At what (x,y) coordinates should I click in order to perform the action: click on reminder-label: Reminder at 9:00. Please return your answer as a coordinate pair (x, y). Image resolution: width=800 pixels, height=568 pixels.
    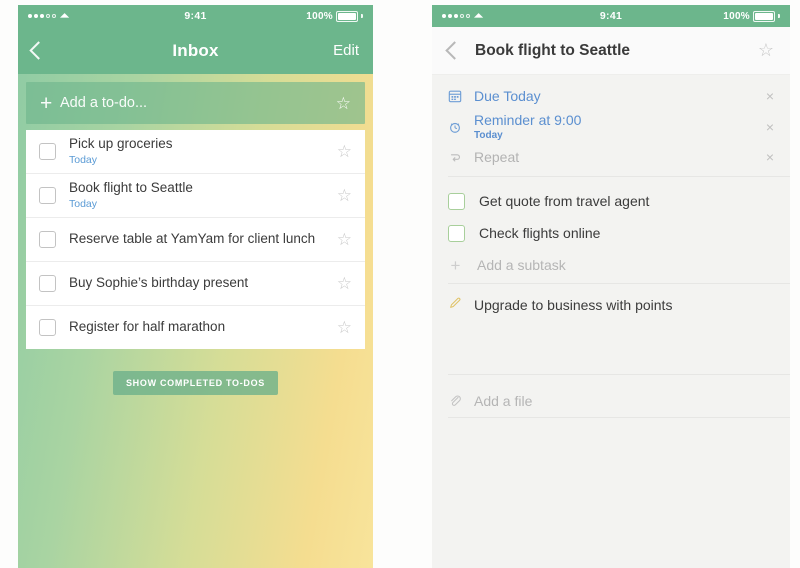
    Looking at the image, I should click on (528, 120).